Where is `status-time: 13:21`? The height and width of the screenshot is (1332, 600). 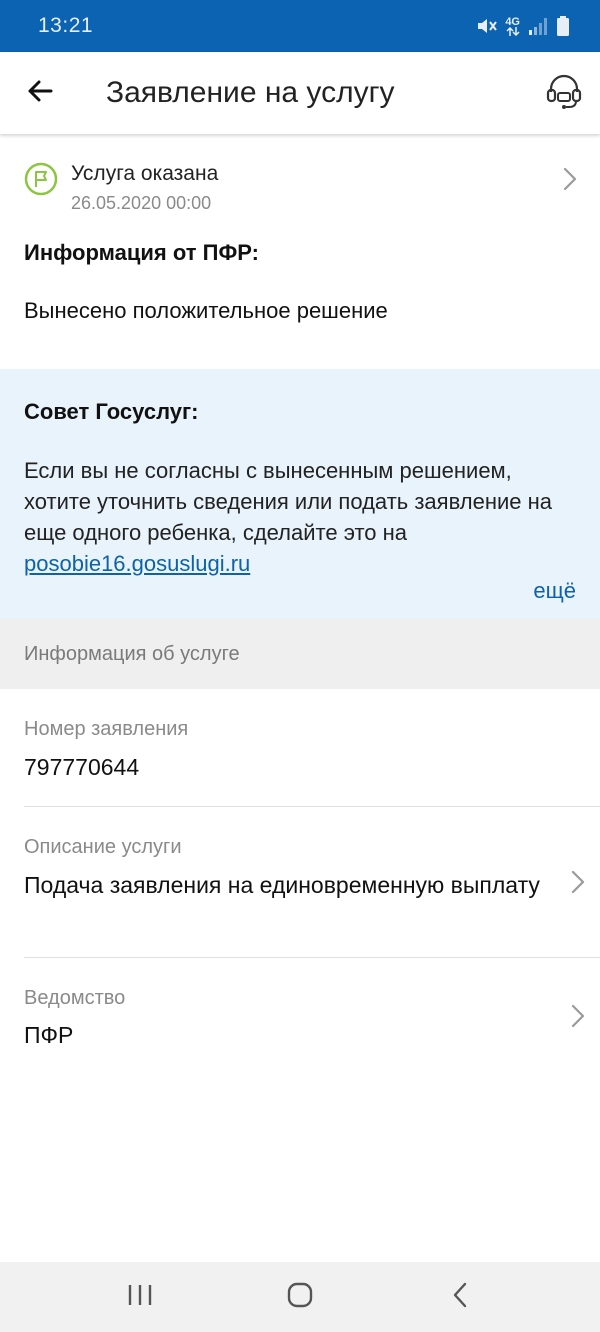 status-time: 13:21 is located at coordinates (66, 25).